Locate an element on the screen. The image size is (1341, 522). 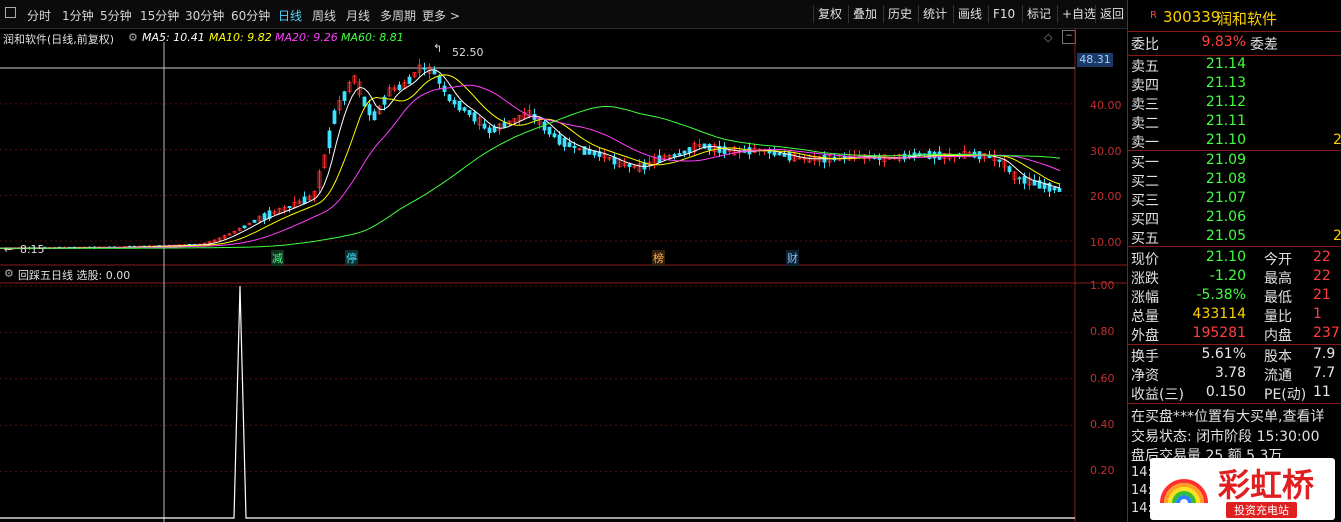
ind-tick-060: 0.60 is located at coordinates (1102, 378).